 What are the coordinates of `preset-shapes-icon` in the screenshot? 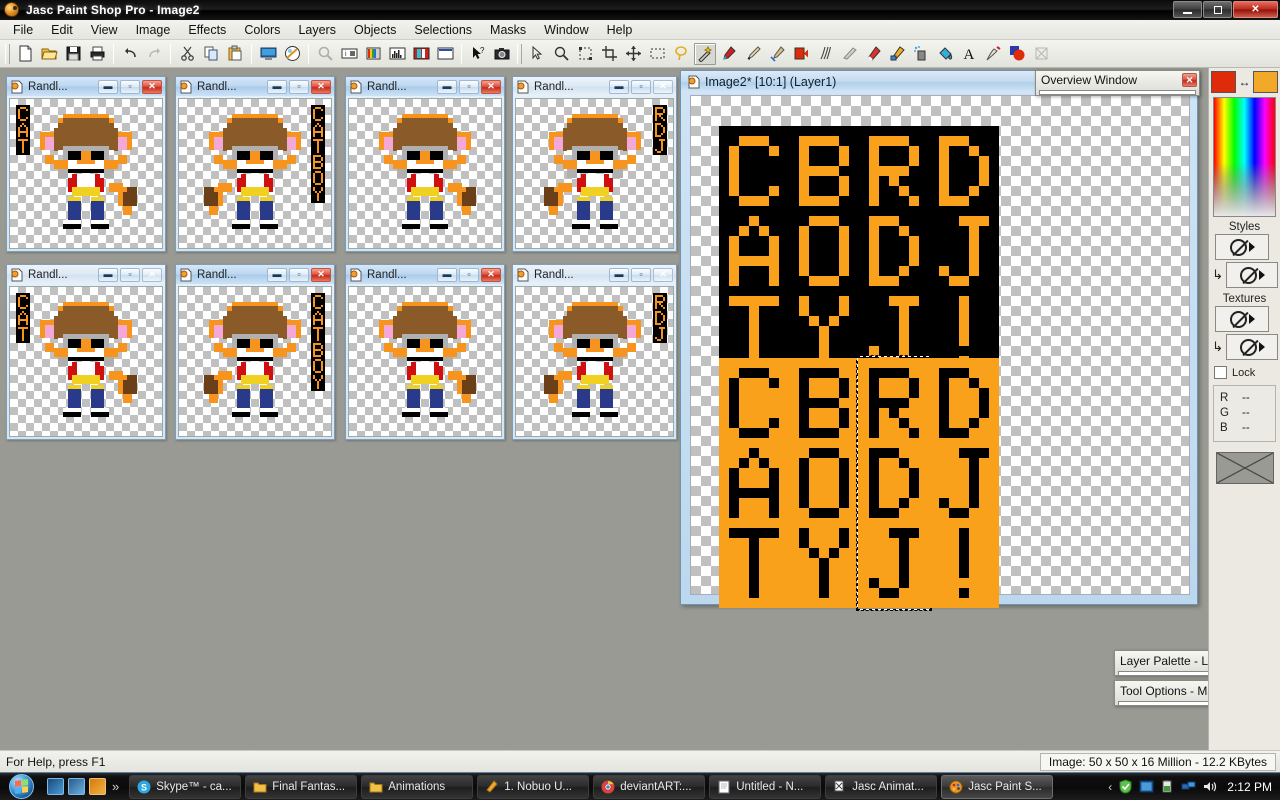 It's located at (1017, 54).